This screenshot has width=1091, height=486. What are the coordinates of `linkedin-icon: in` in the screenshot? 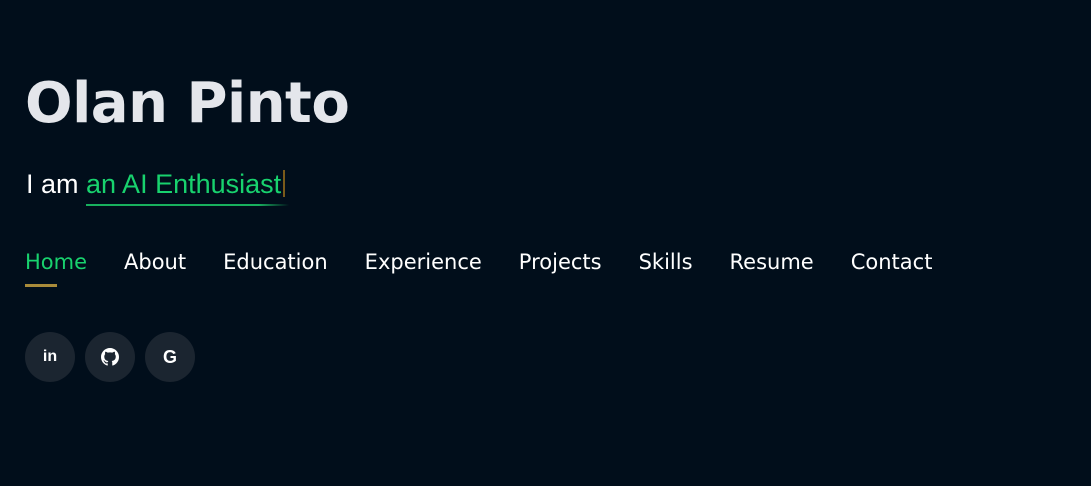 It's located at (50, 356).